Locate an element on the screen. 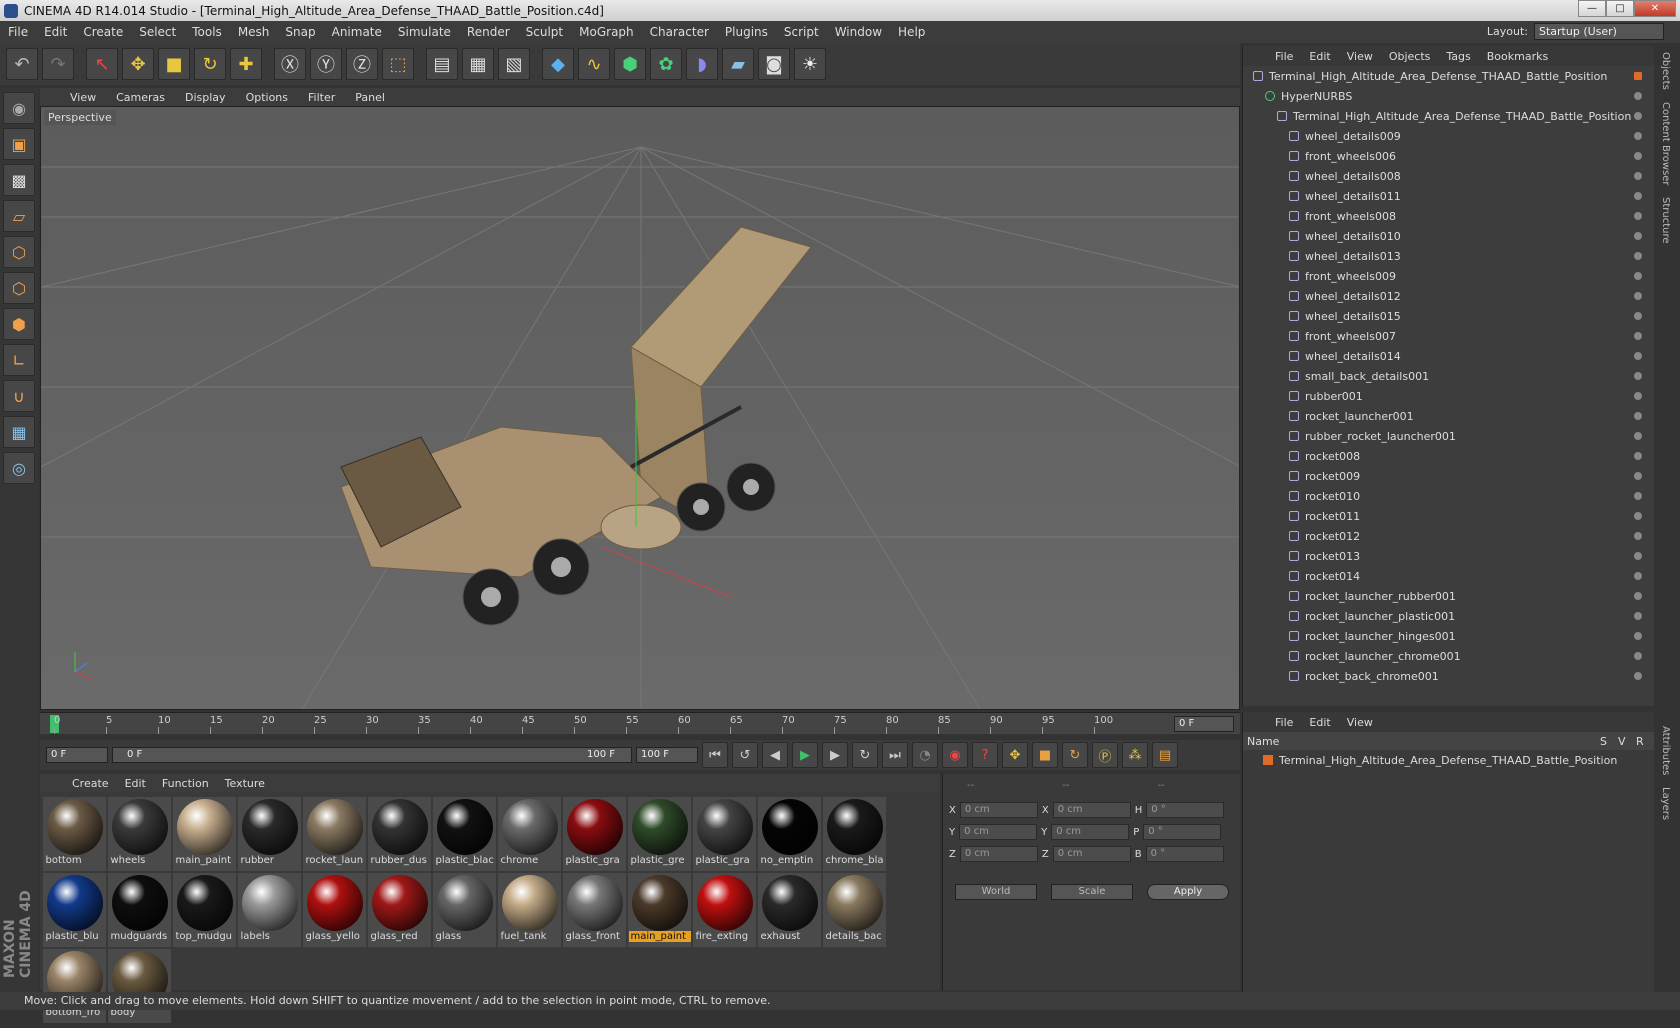 The height and width of the screenshot is (1028, 1680). key-pla-icon: ⁂ is located at coordinates (1135, 755).